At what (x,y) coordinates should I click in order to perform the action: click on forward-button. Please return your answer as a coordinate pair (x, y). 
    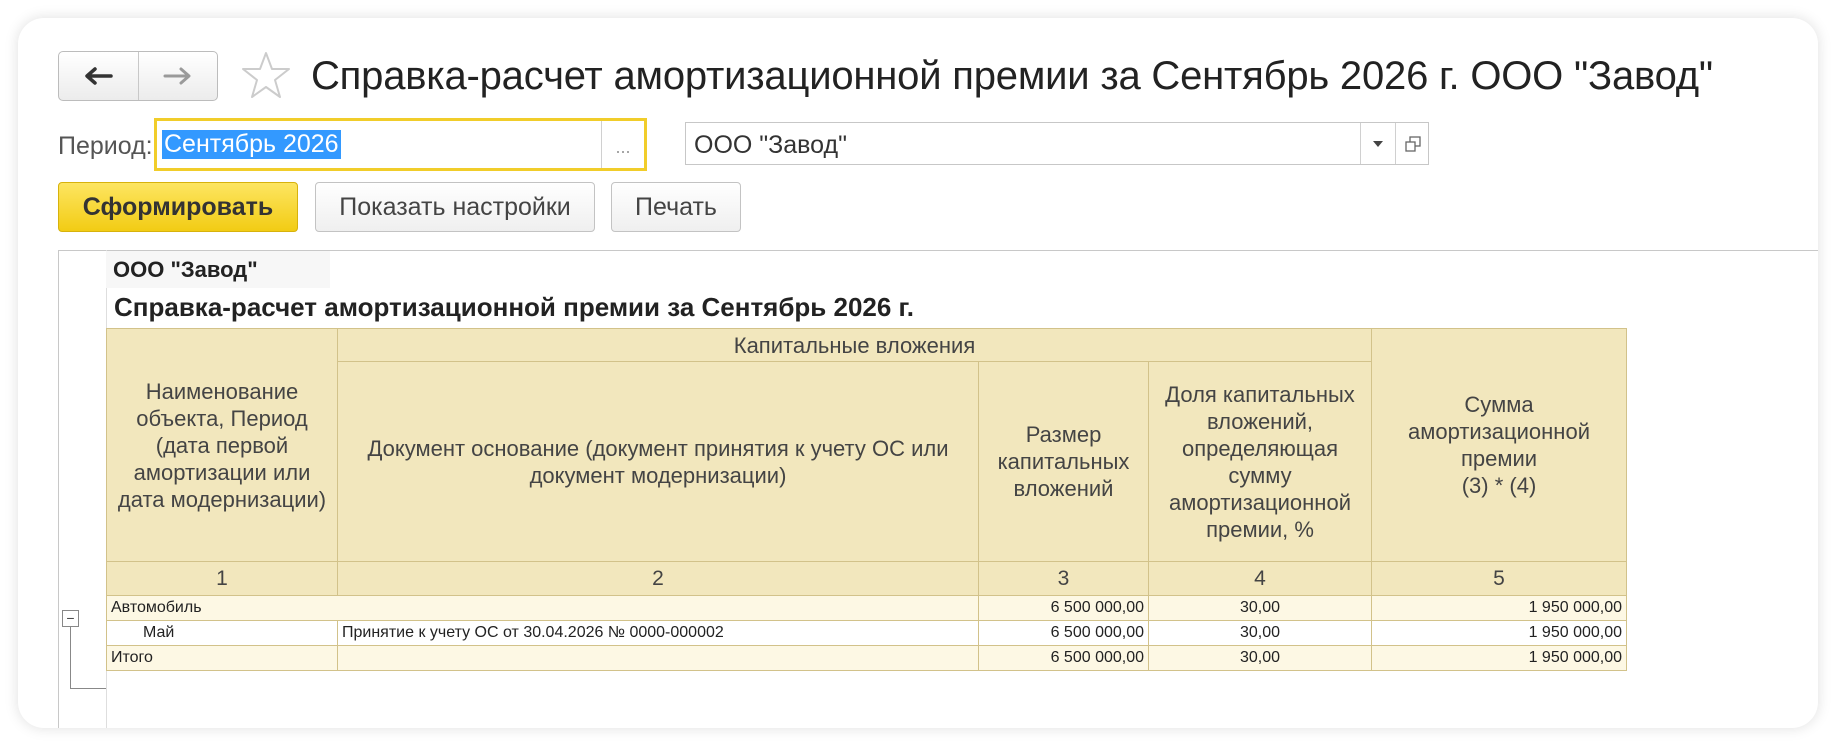
    Looking at the image, I should click on (177, 76).